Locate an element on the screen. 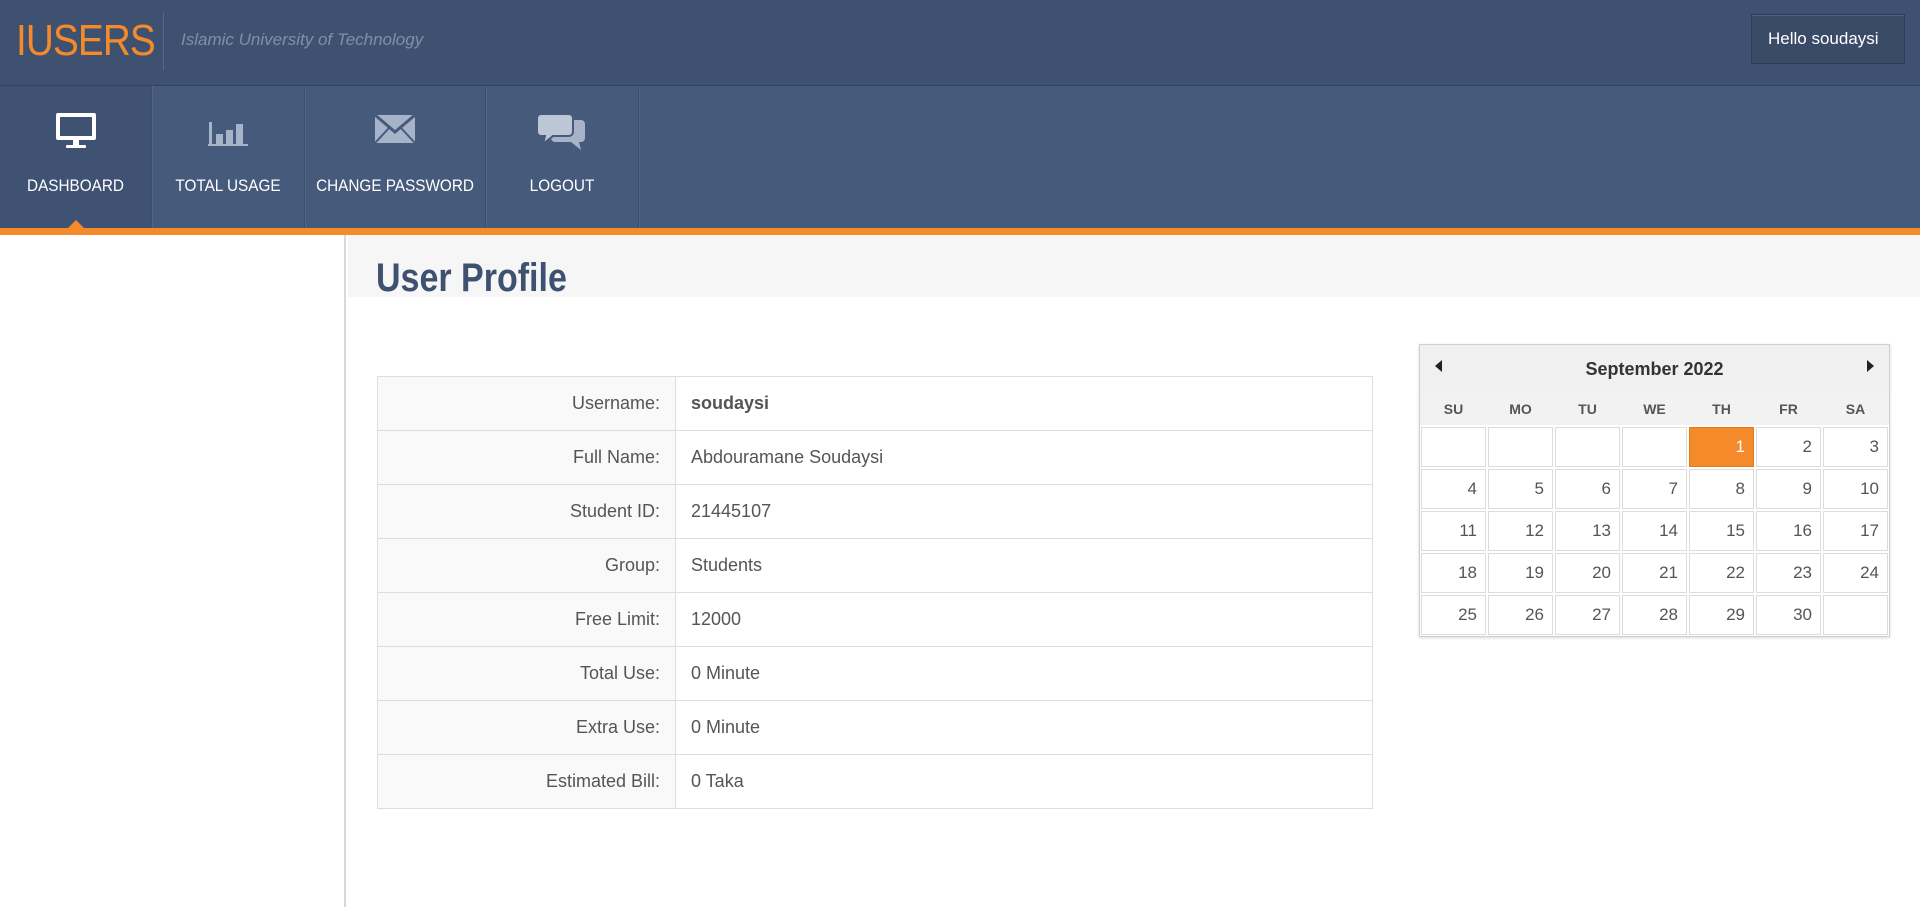  student-id-value: 21445107 is located at coordinates (1024, 511).